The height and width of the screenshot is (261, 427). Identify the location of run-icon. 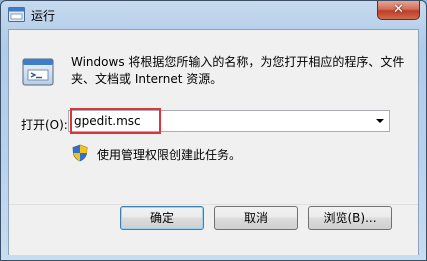
(16, 14).